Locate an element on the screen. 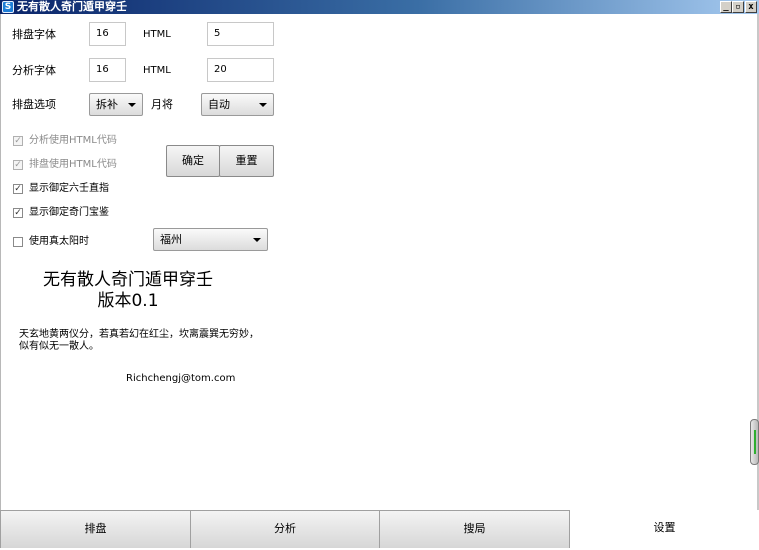 The image size is (759, 550). analysis-font-size-input: 16 is located at coordinates (107, 70).